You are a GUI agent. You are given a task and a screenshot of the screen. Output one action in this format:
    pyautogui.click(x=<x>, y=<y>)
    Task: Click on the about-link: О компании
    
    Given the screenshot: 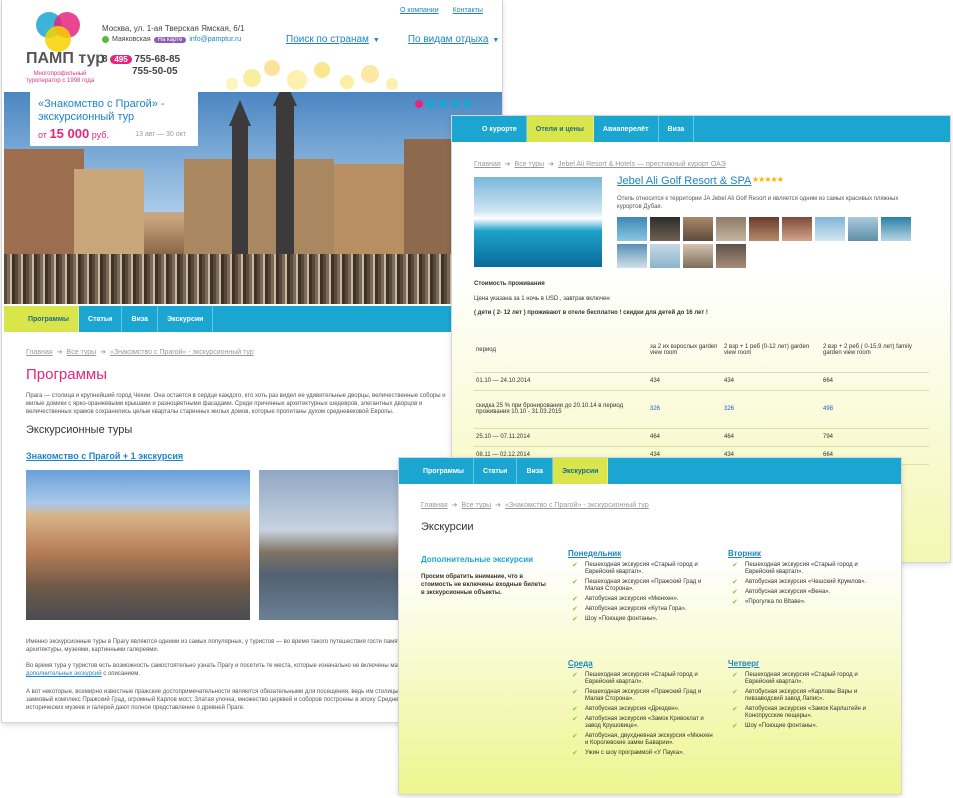 What is the action you would take?
    pyautogui.click(x=419, y=10)
    